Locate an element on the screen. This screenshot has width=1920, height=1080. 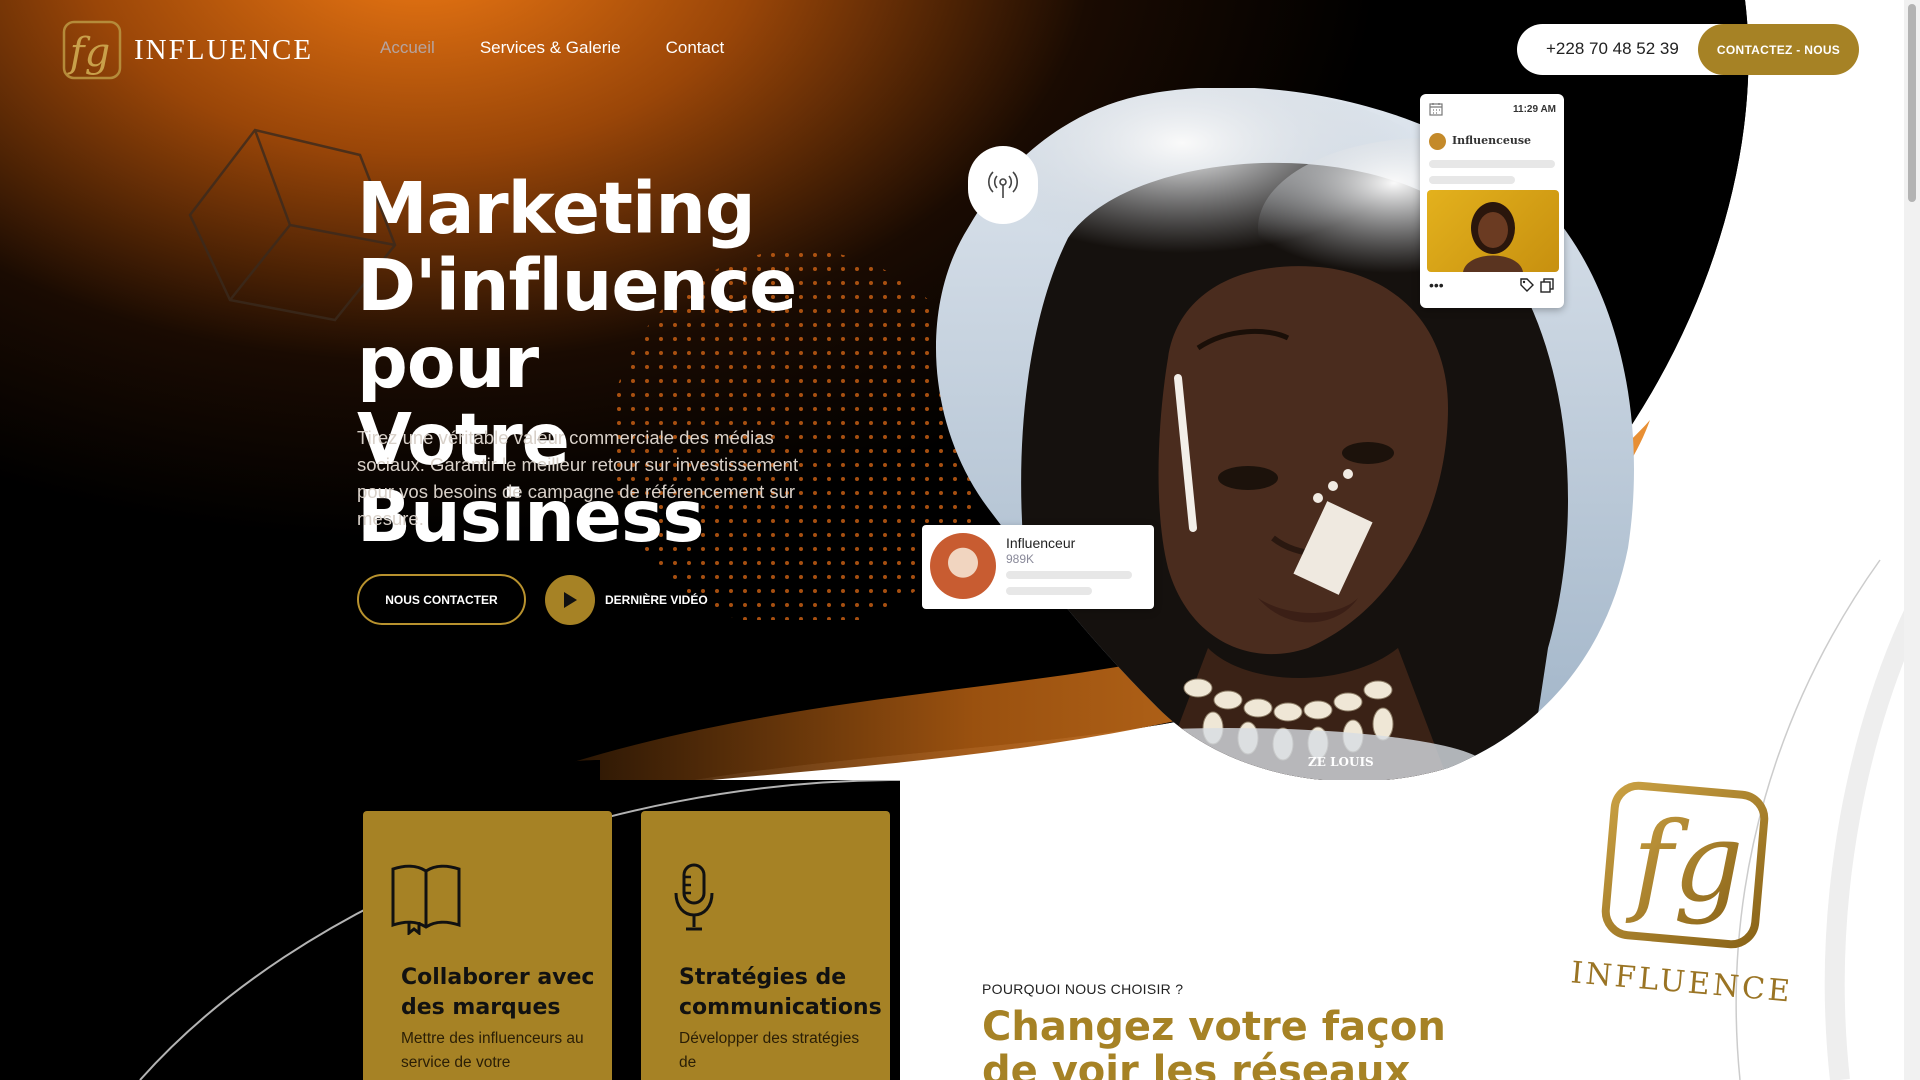
copy-icon is located at coordinates (1547, 285).